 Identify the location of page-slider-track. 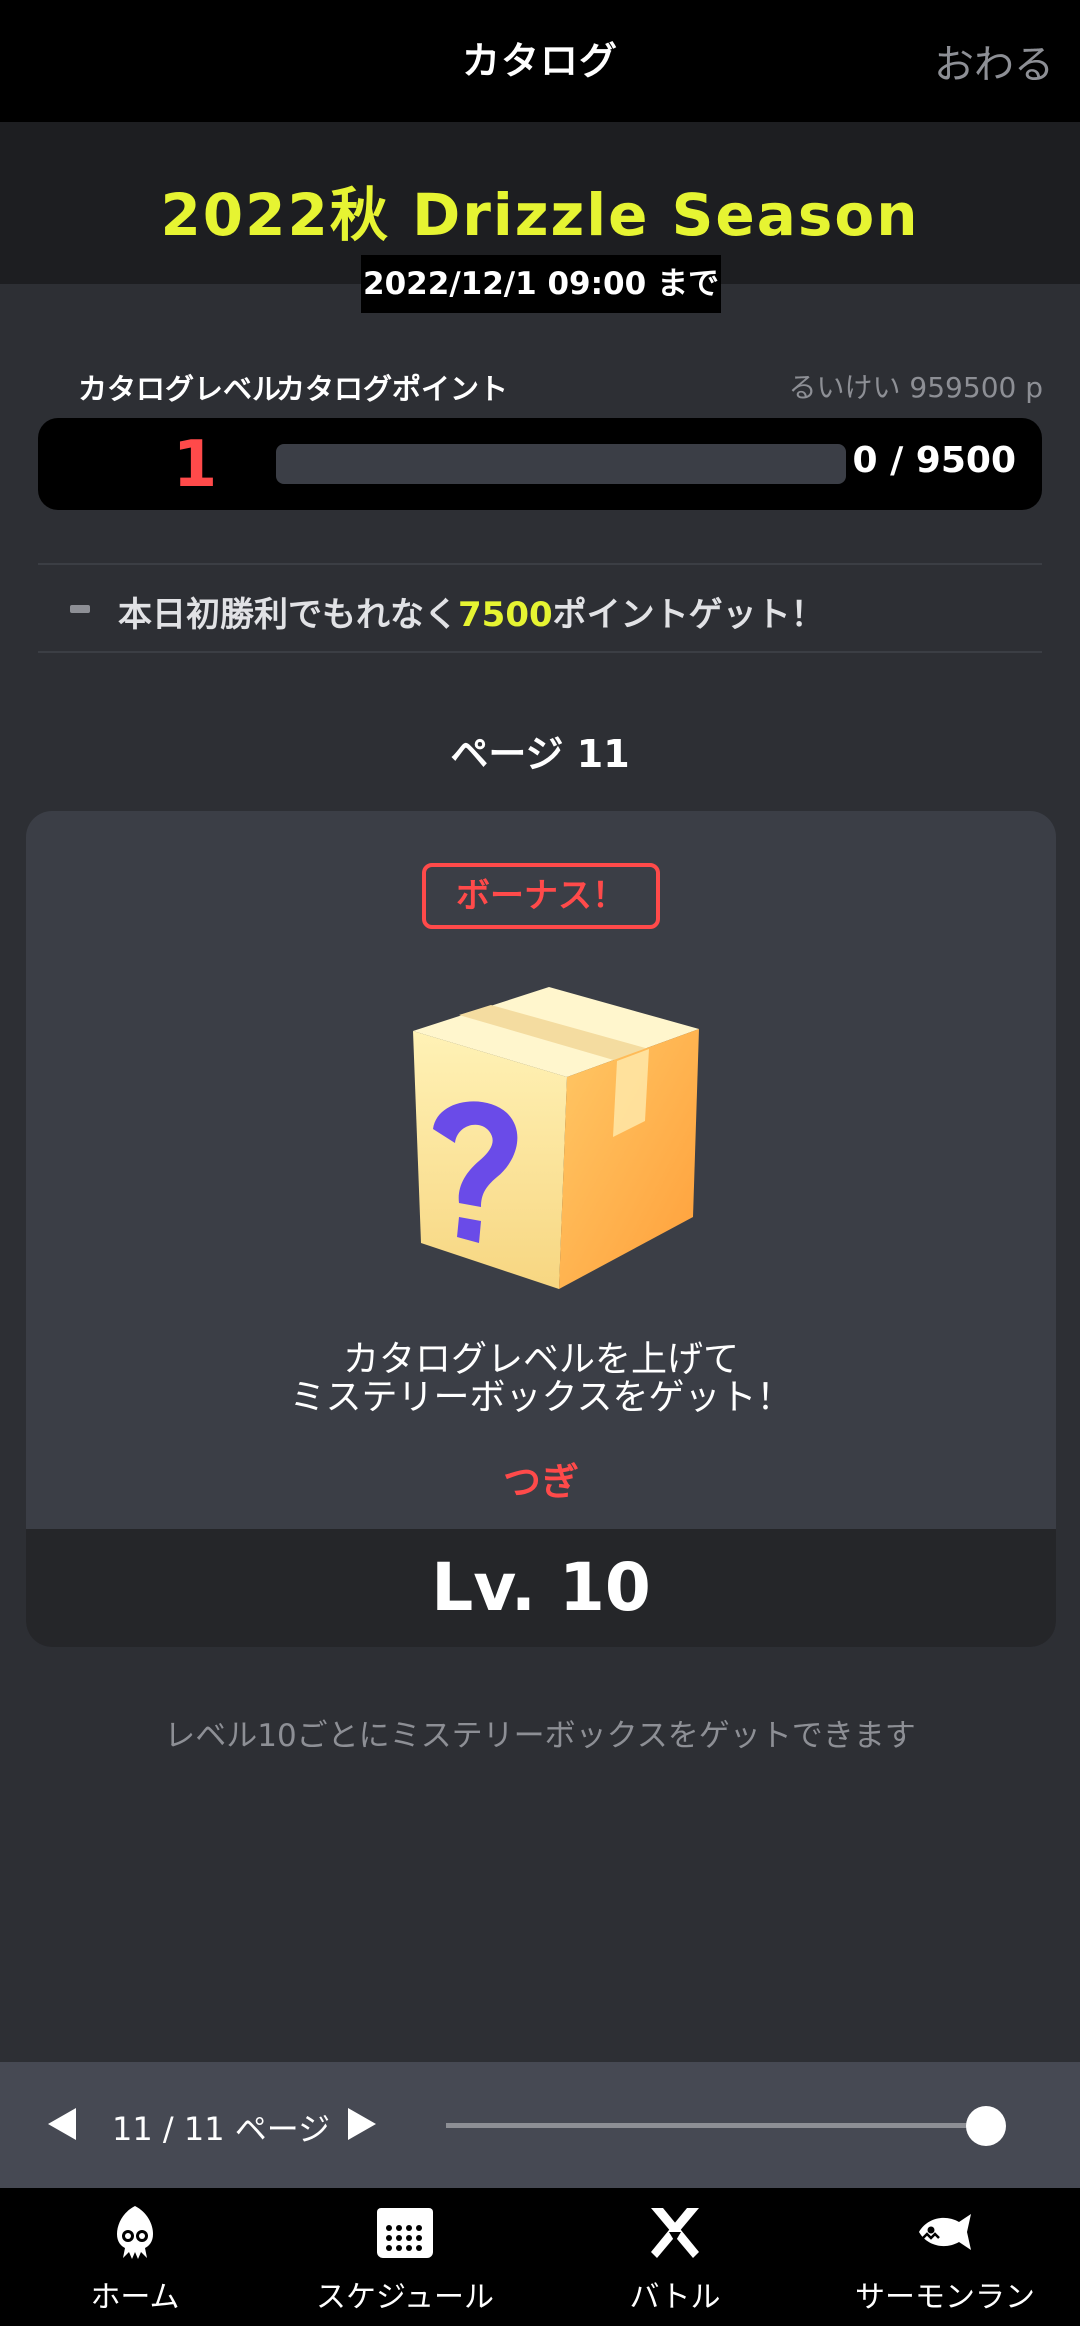
(725, 2125).